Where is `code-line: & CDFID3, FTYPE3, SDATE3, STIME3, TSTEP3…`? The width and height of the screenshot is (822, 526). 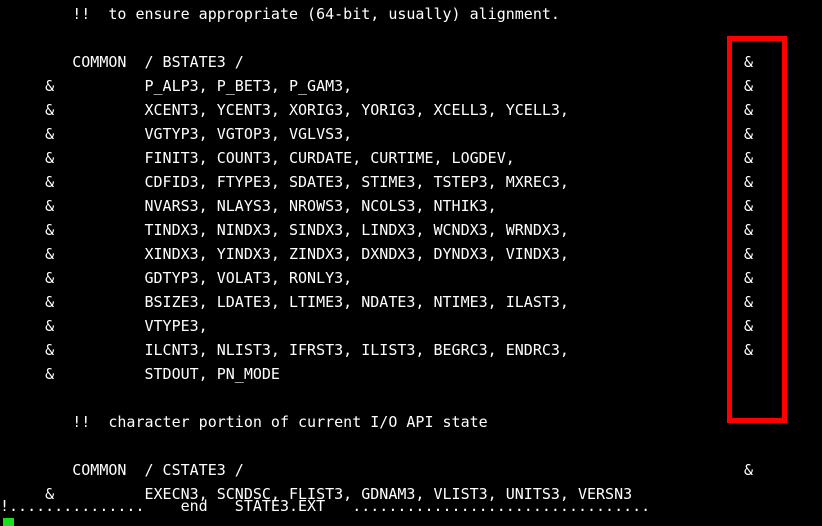
code-line: & CDFID3, FTYPE3, SDATE3, STIME3, TSTEP3… is located at coordinates (411, 182).